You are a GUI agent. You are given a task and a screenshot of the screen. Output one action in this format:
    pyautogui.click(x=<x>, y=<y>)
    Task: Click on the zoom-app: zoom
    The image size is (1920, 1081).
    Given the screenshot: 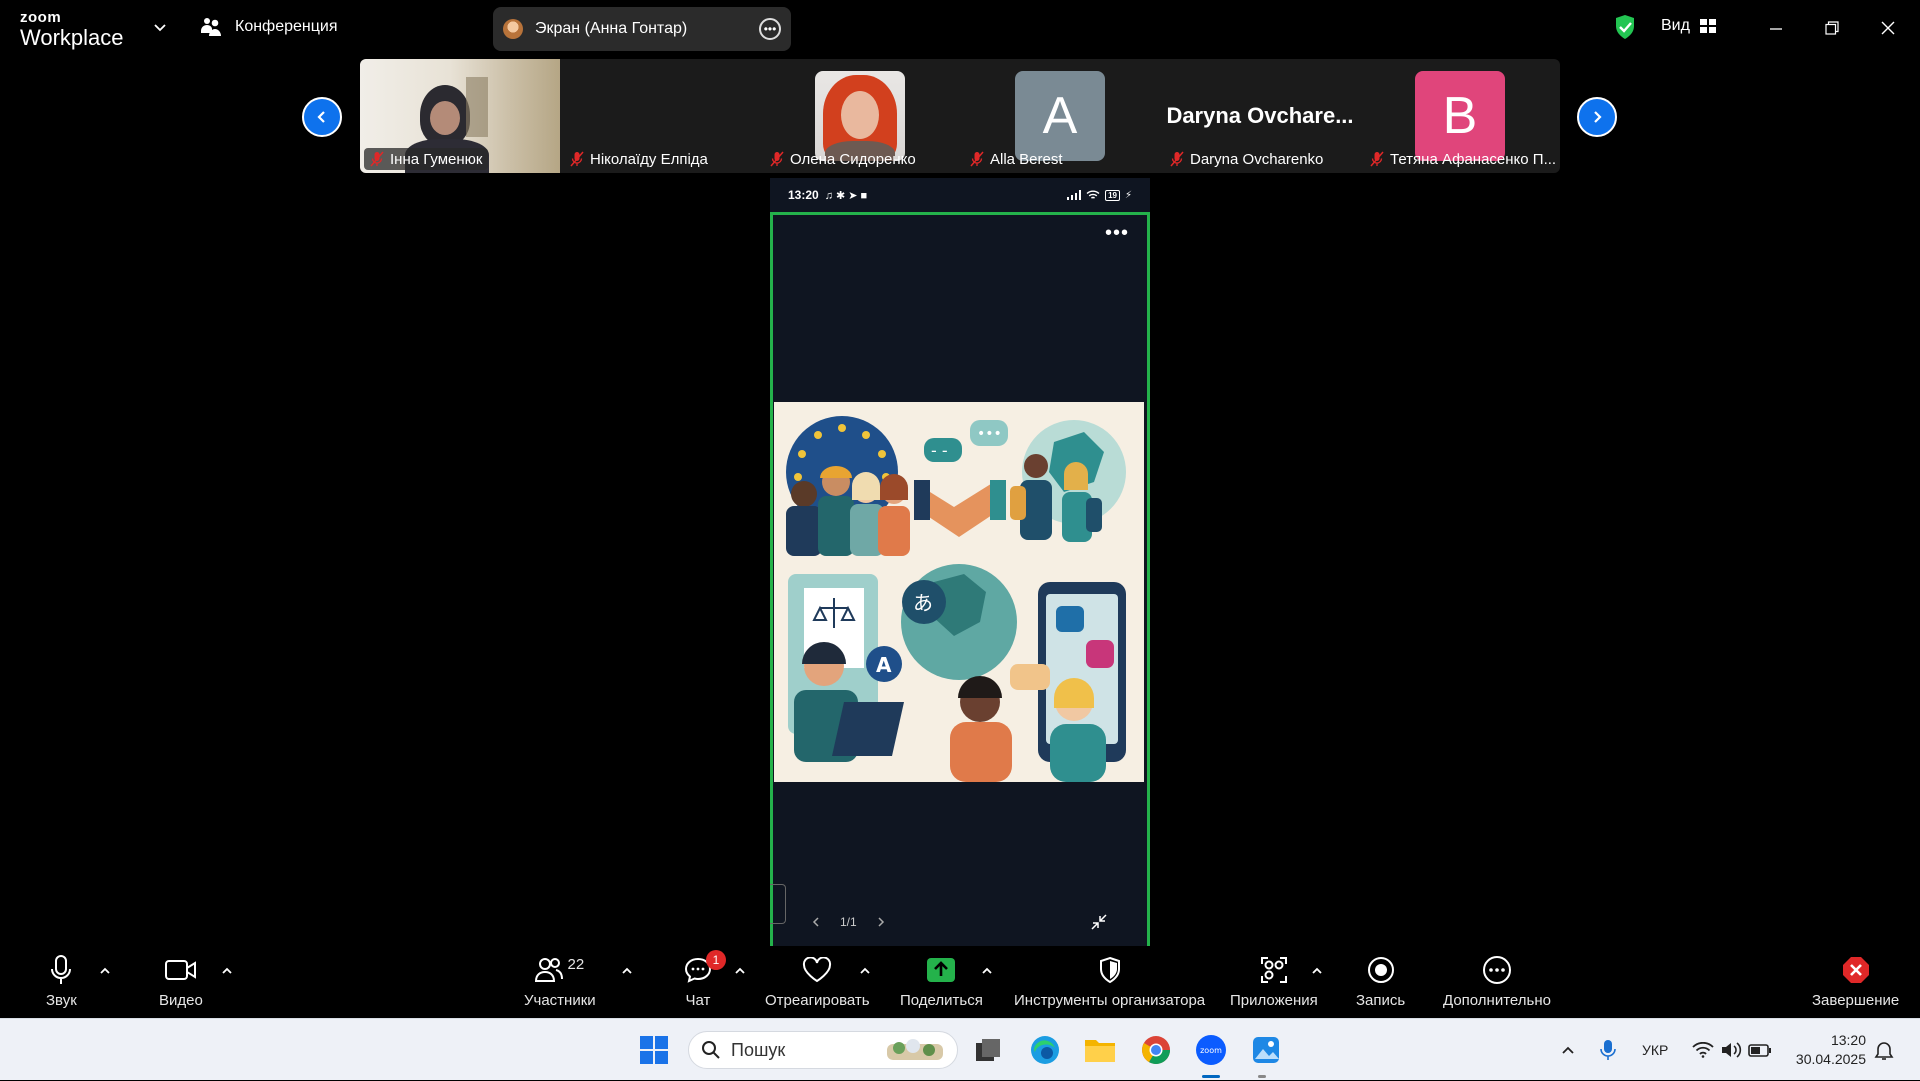 What is the action you would take?
    pyautogui.click(x=1211, y=1050)
    